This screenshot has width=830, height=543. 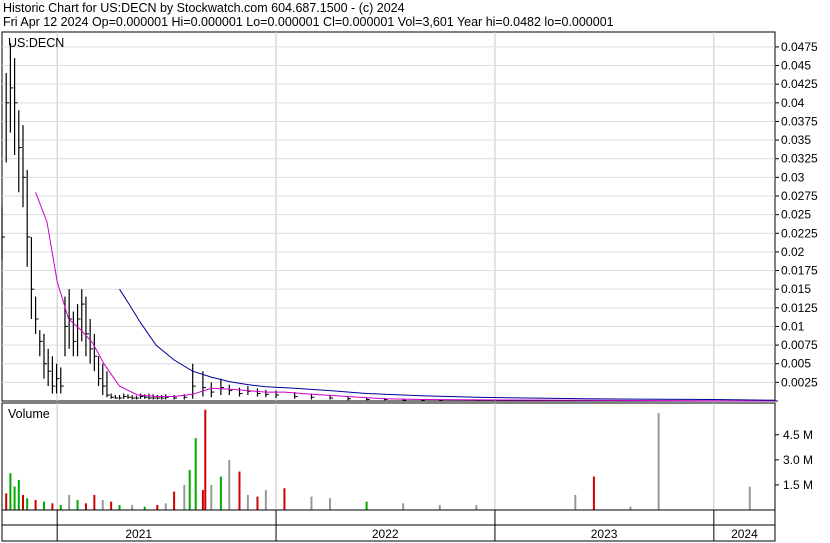 What do you see at coordinates (799, 196) in the screenshot?
I see `price-tick-label: 0.0275` at bounding box center [799, 196].